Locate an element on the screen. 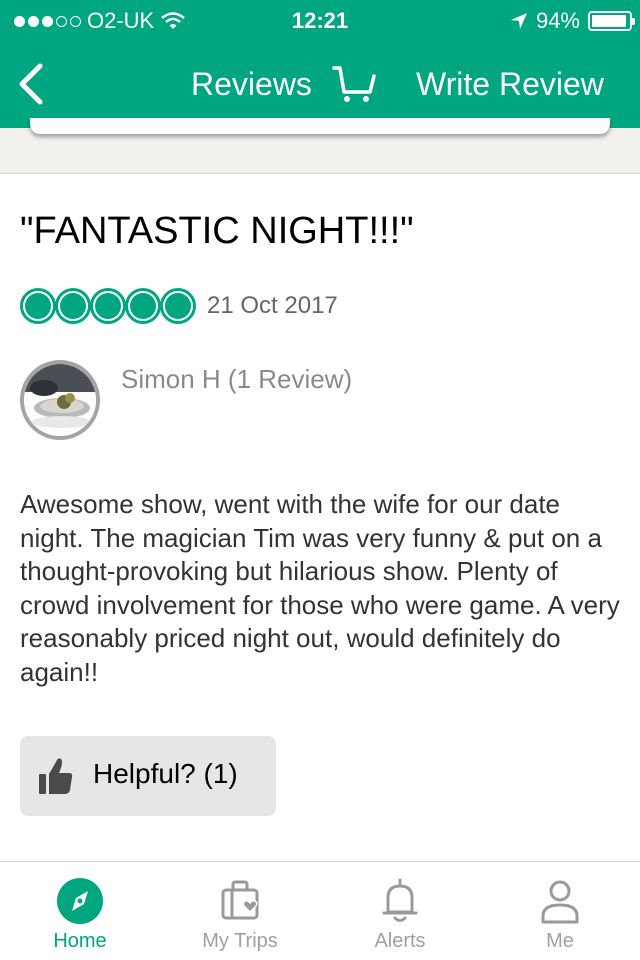 The image size is (640, 960). helpful-label: Helpful? (1) is located at coordinates (165, 773).